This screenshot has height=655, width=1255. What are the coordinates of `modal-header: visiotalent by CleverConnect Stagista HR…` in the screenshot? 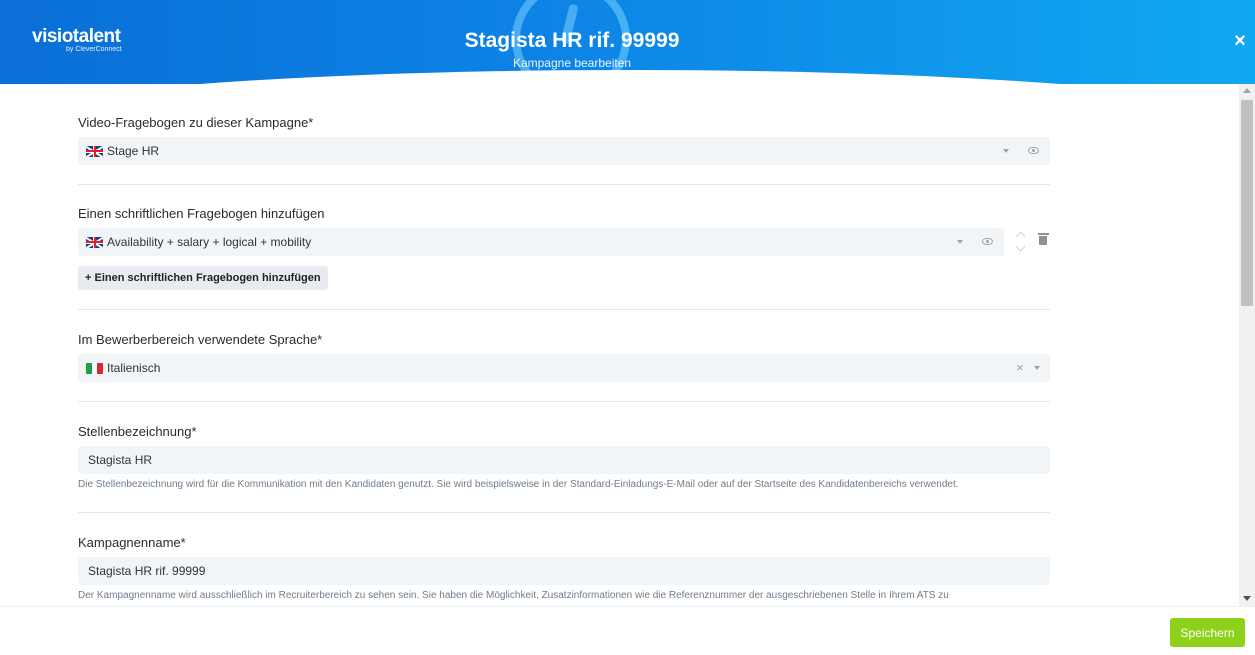 It's located at (627, 42).